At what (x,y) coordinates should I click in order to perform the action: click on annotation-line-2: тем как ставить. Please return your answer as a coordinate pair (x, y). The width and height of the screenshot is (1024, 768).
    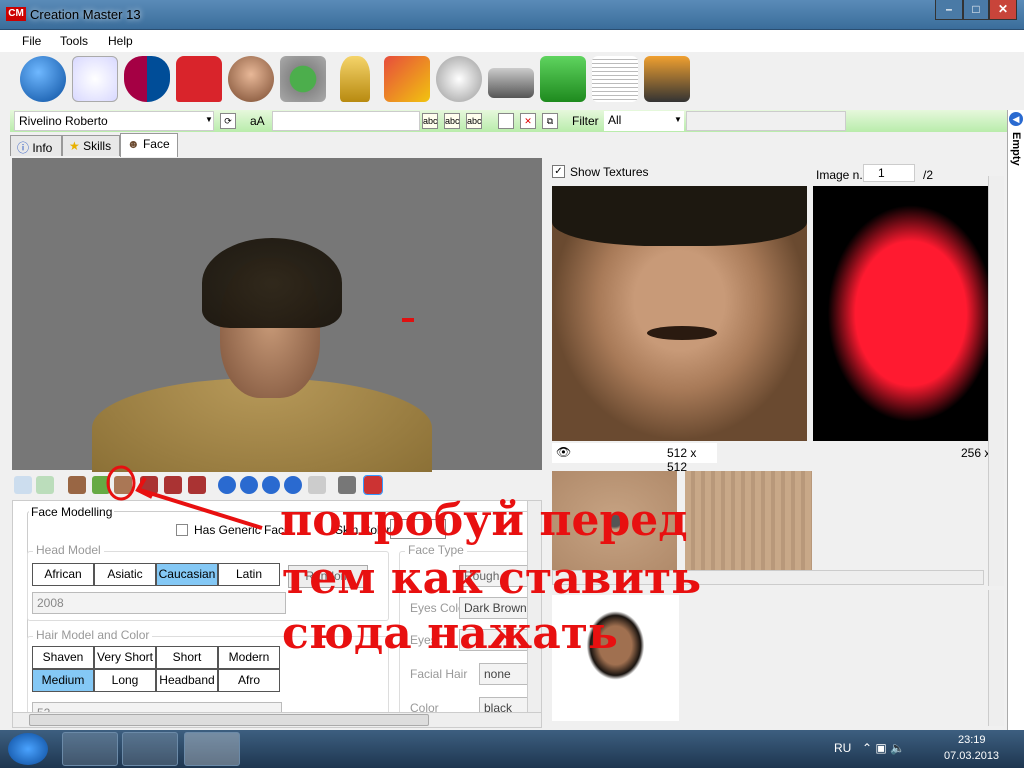
    Looking at the image, I should click on (492, 578).